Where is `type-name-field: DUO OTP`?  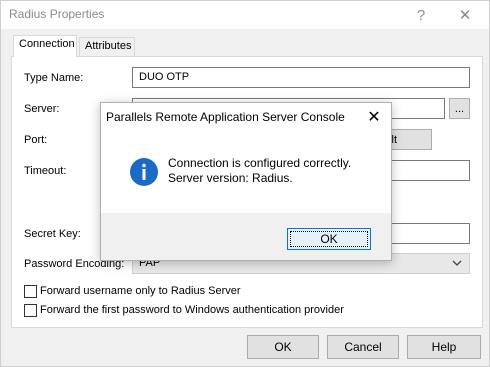 type-name-field: DUO OTP is located at coordinates (301, 77).